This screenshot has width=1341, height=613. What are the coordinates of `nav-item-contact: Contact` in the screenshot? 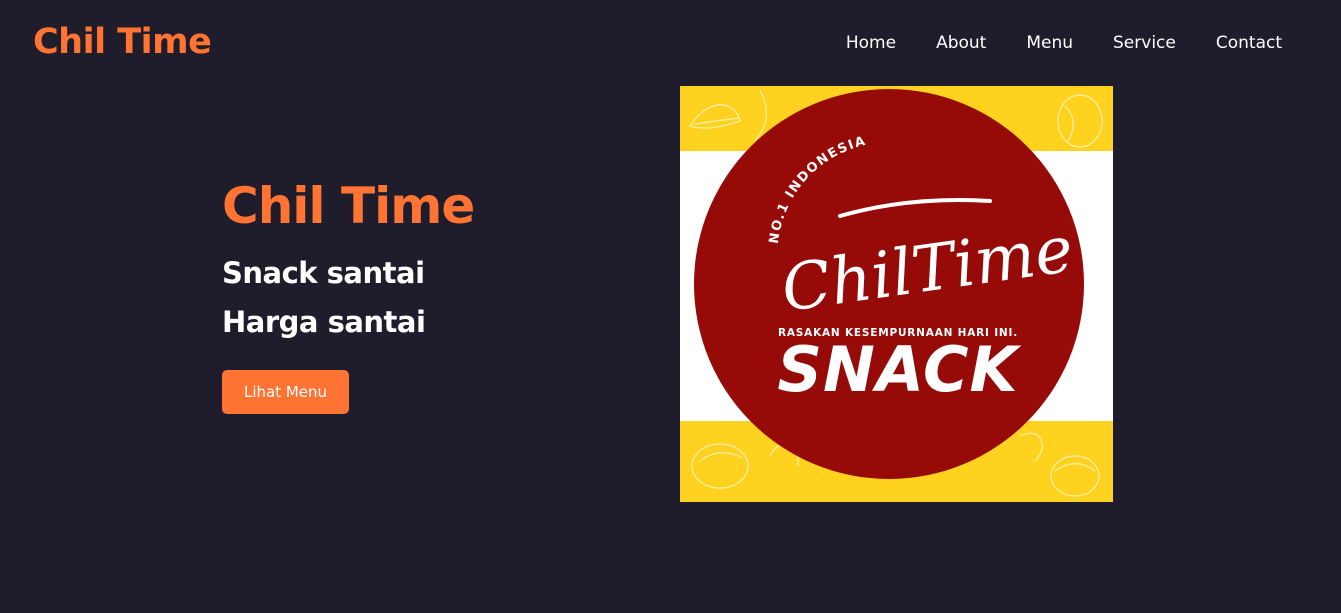 It's located at (1249, 43).